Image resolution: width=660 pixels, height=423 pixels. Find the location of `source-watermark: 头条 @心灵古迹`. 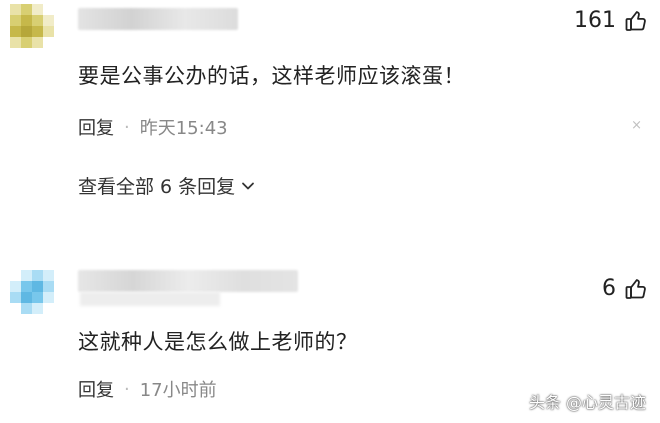

source-watermark: 头条 @心灵古迹 is located at coordinates (587, 402).